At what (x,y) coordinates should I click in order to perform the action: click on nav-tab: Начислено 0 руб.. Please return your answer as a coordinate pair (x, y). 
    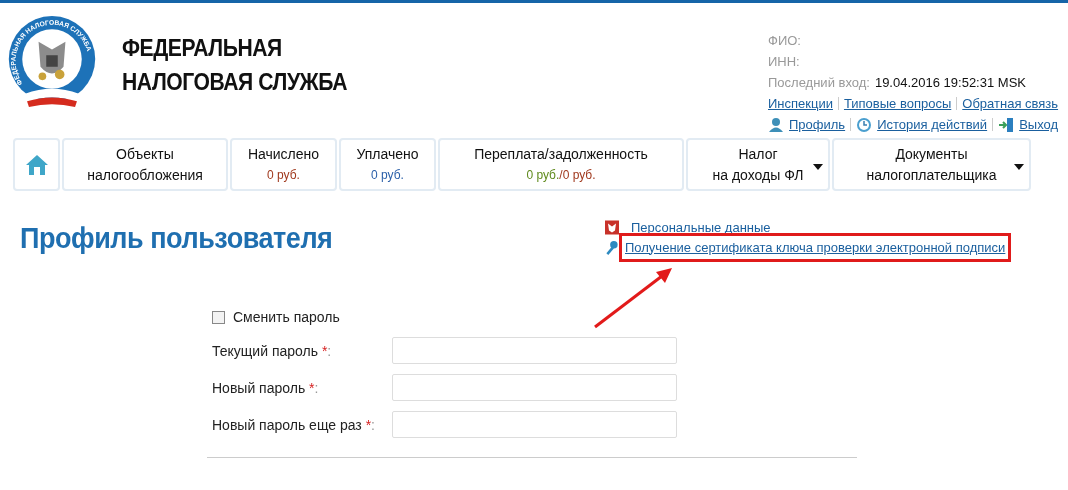
    Looking at the image, I should click on (283, 164).